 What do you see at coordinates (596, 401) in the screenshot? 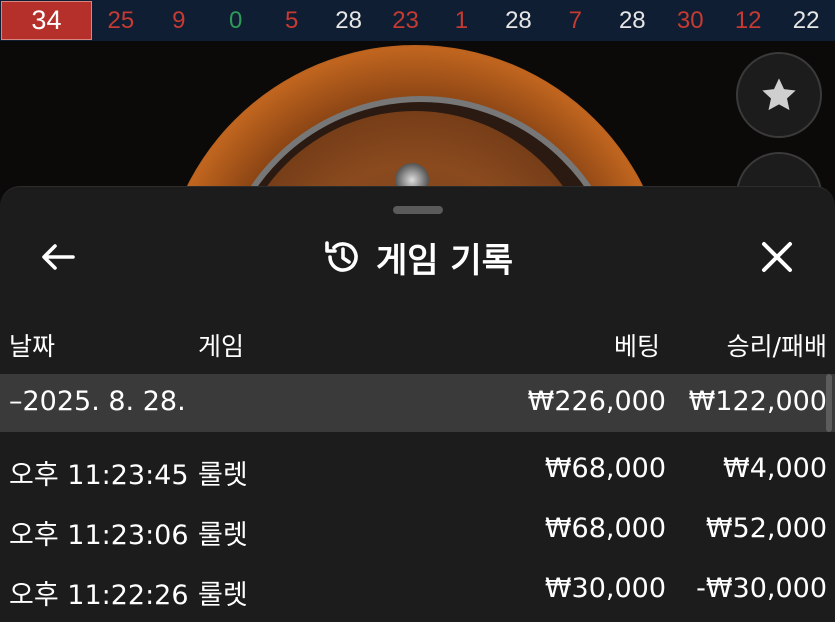
I see `date-group-bet: ₩226,000` at bounding box center [596, 401].